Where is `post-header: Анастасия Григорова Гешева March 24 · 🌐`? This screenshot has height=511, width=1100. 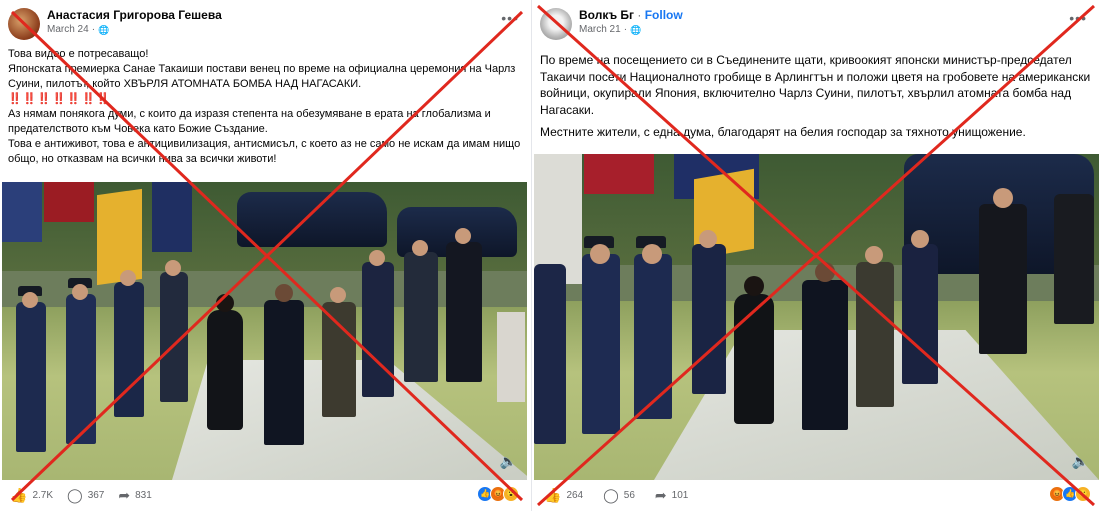
post-header: Анастасия Григорова Гешева March 24 · 🌐 is located at coordinates (115, 24).